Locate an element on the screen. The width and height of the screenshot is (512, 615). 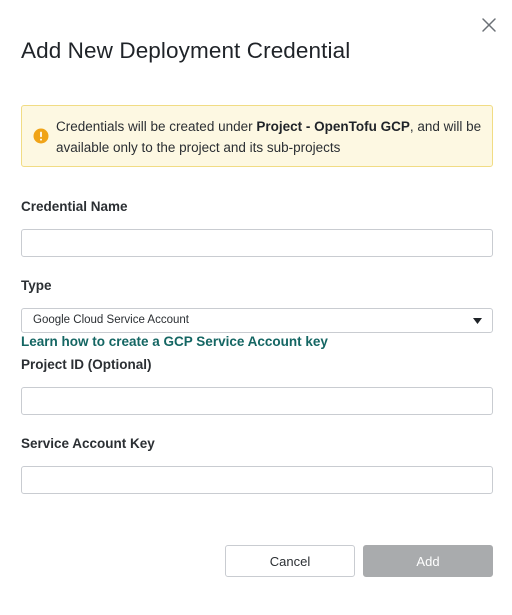
caret-down-icon is located at coordinates (477, 321).